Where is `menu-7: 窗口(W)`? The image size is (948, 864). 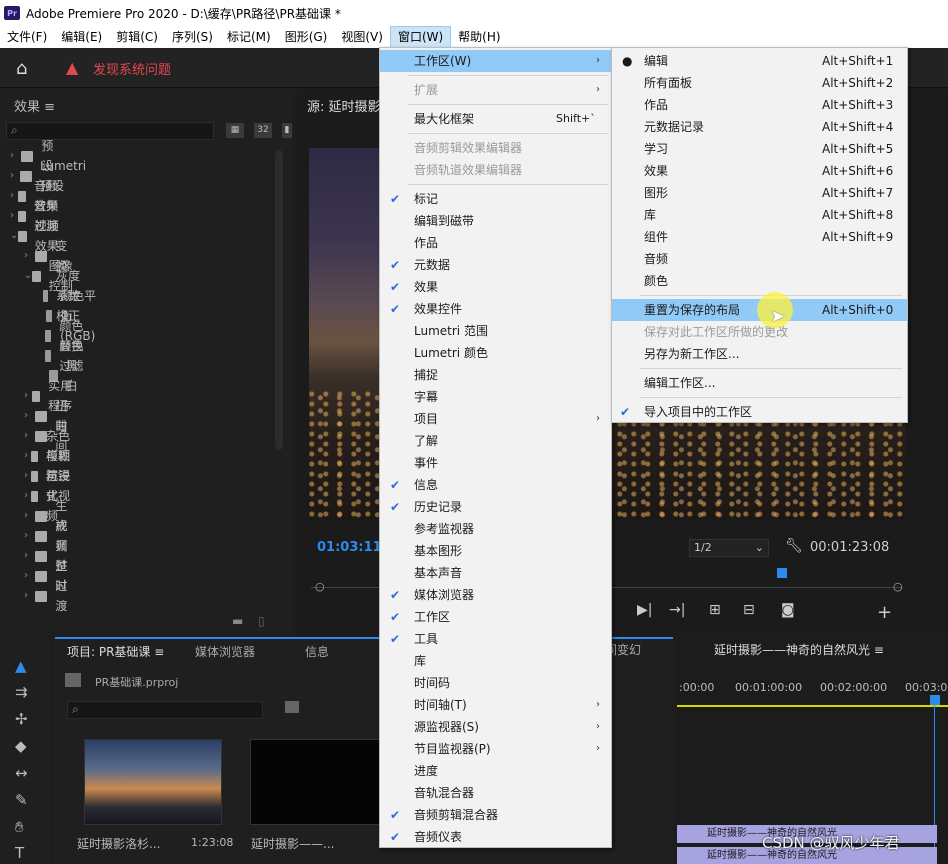
menu-7: 窗口(W) is located at coordinates (420, 37).